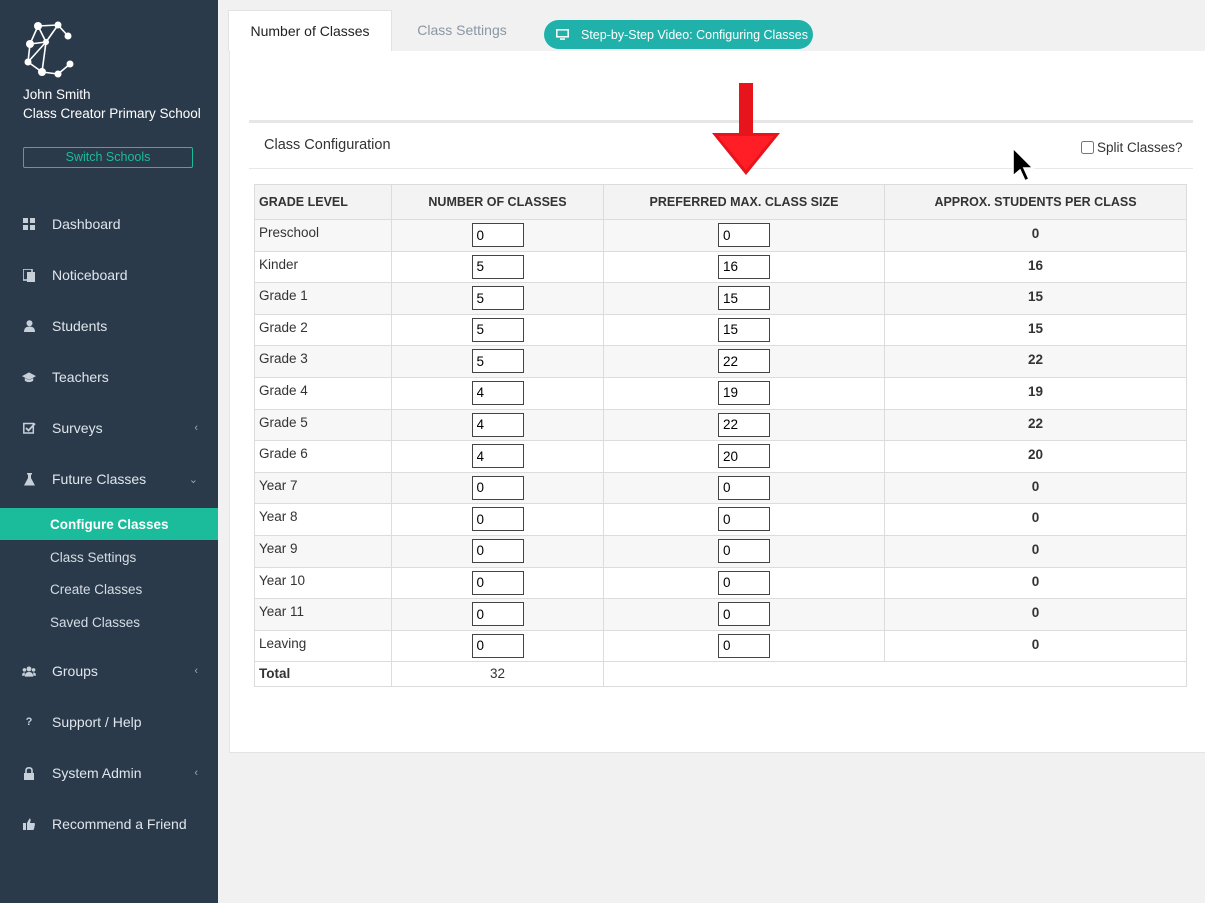  Describe the element at coordinates (109, 224) in the screenshot. I see `nav-dashboard: Dashboard` at that location.